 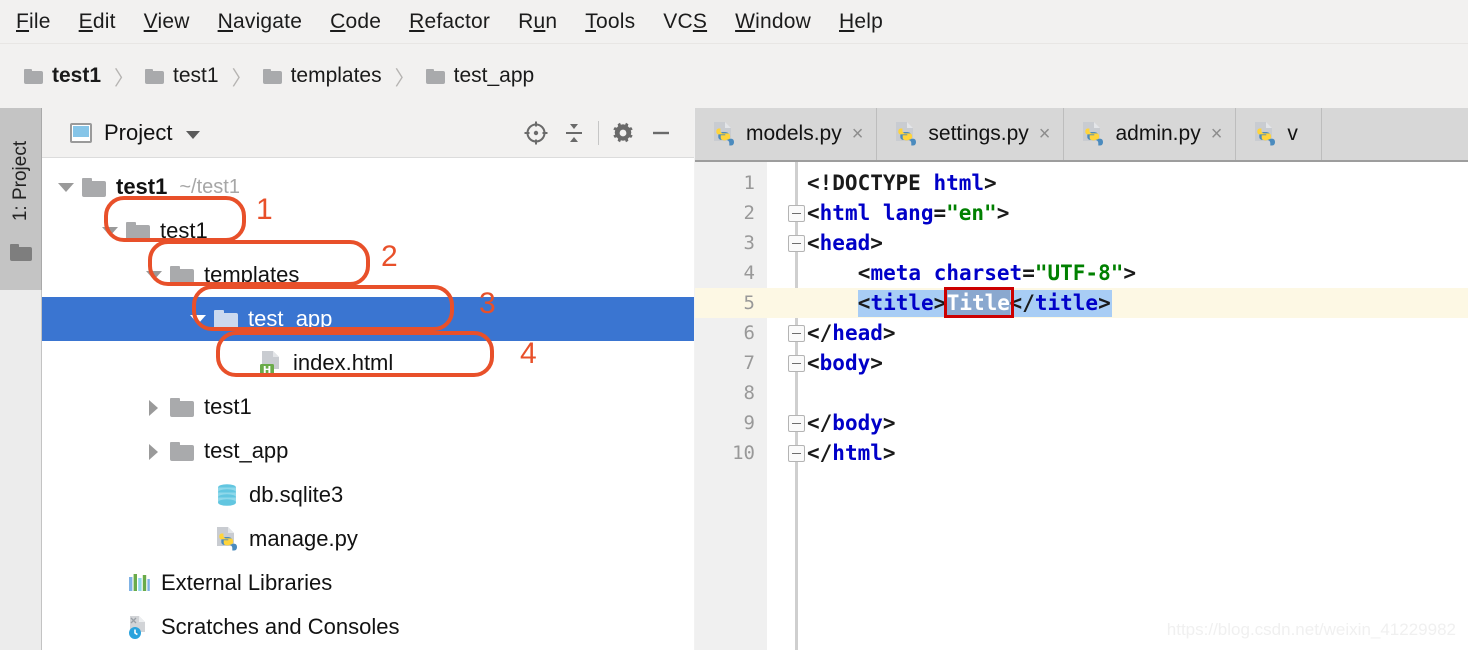 I want to click on menu-item-refactor: Refactor, so click(x=449, y=22).